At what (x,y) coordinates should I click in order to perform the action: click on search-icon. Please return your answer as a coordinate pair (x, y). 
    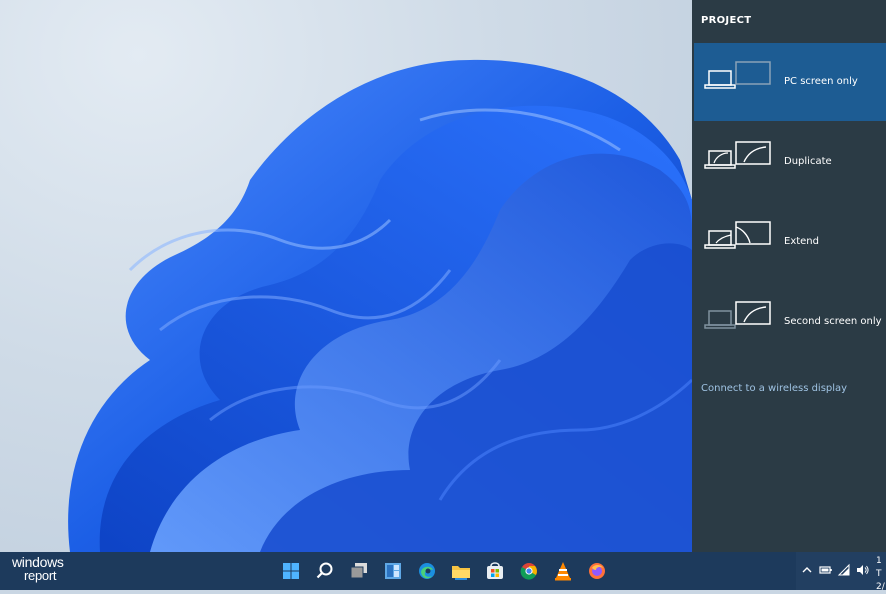
    Looking at the image, I should click on (325, 571).